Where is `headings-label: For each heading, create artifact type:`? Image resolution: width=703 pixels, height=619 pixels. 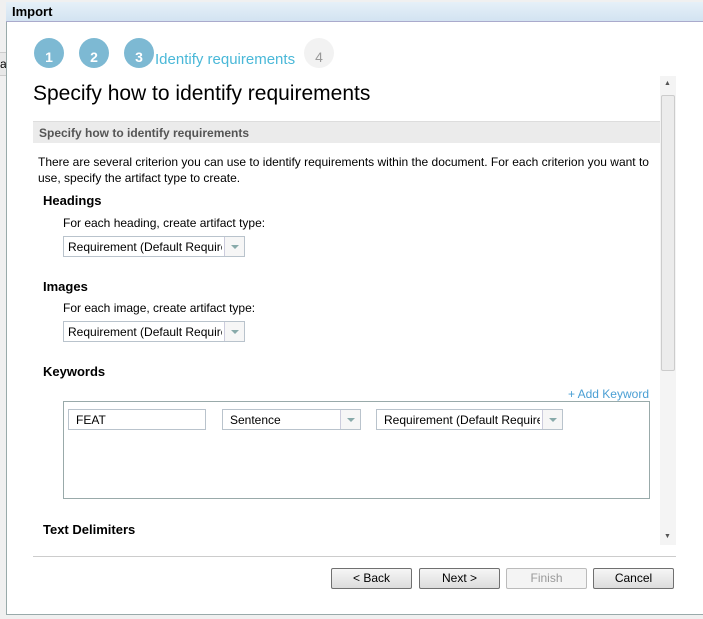 headings-label: For each heading, create artifact type: is located at coordinates (164, 223).